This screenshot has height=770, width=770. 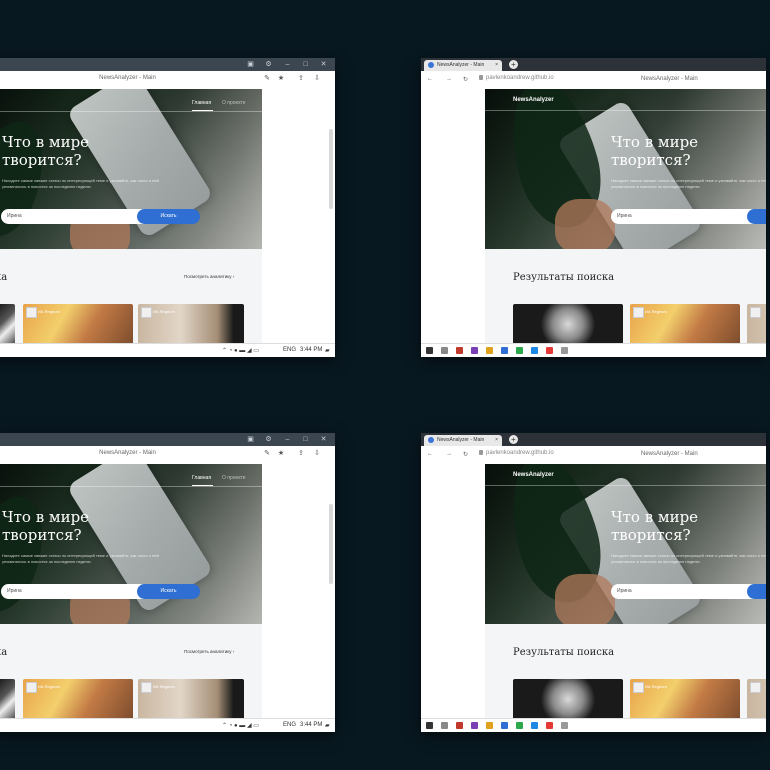 I want to click on card-source: ИА Regnum, so click(x=656, y=686).